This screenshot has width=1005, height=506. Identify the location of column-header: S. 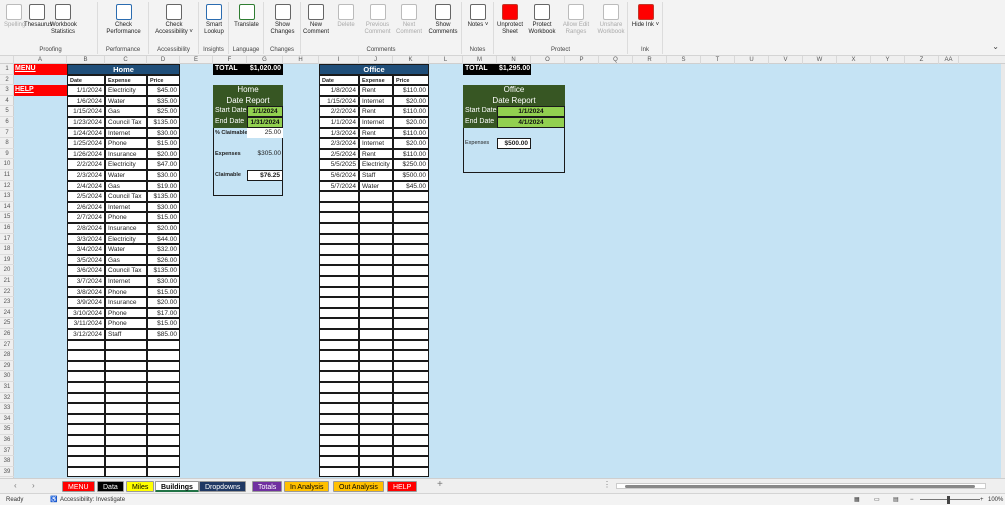
(684, 60).